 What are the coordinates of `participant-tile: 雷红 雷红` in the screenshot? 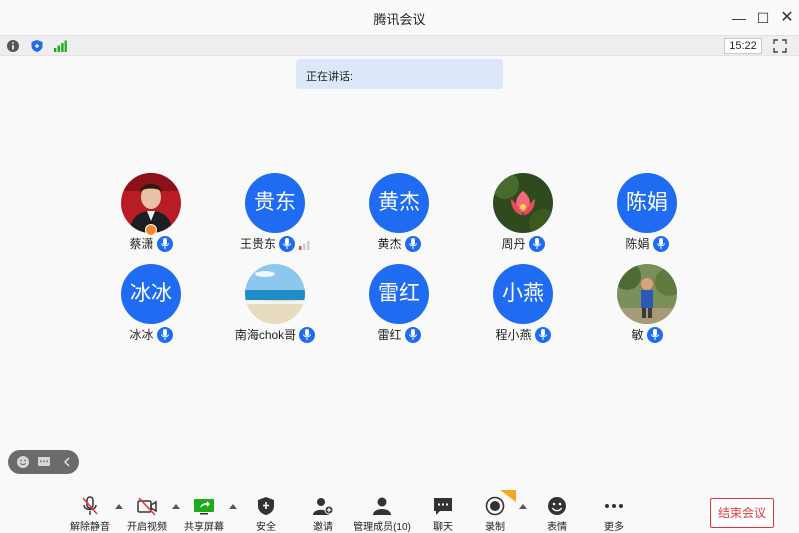 It's located at (399, 309).